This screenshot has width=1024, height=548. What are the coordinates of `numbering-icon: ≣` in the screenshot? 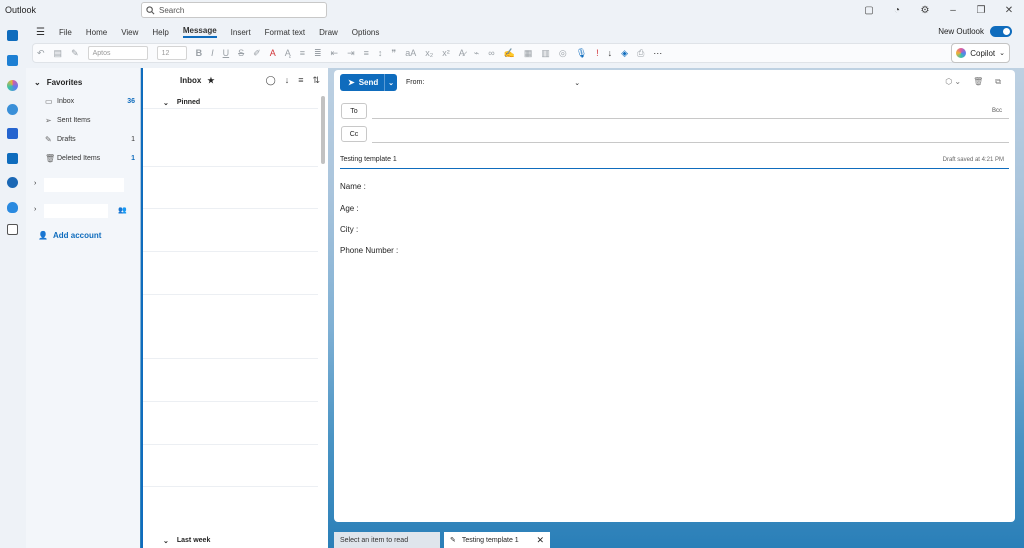 It's located at (318, 53).